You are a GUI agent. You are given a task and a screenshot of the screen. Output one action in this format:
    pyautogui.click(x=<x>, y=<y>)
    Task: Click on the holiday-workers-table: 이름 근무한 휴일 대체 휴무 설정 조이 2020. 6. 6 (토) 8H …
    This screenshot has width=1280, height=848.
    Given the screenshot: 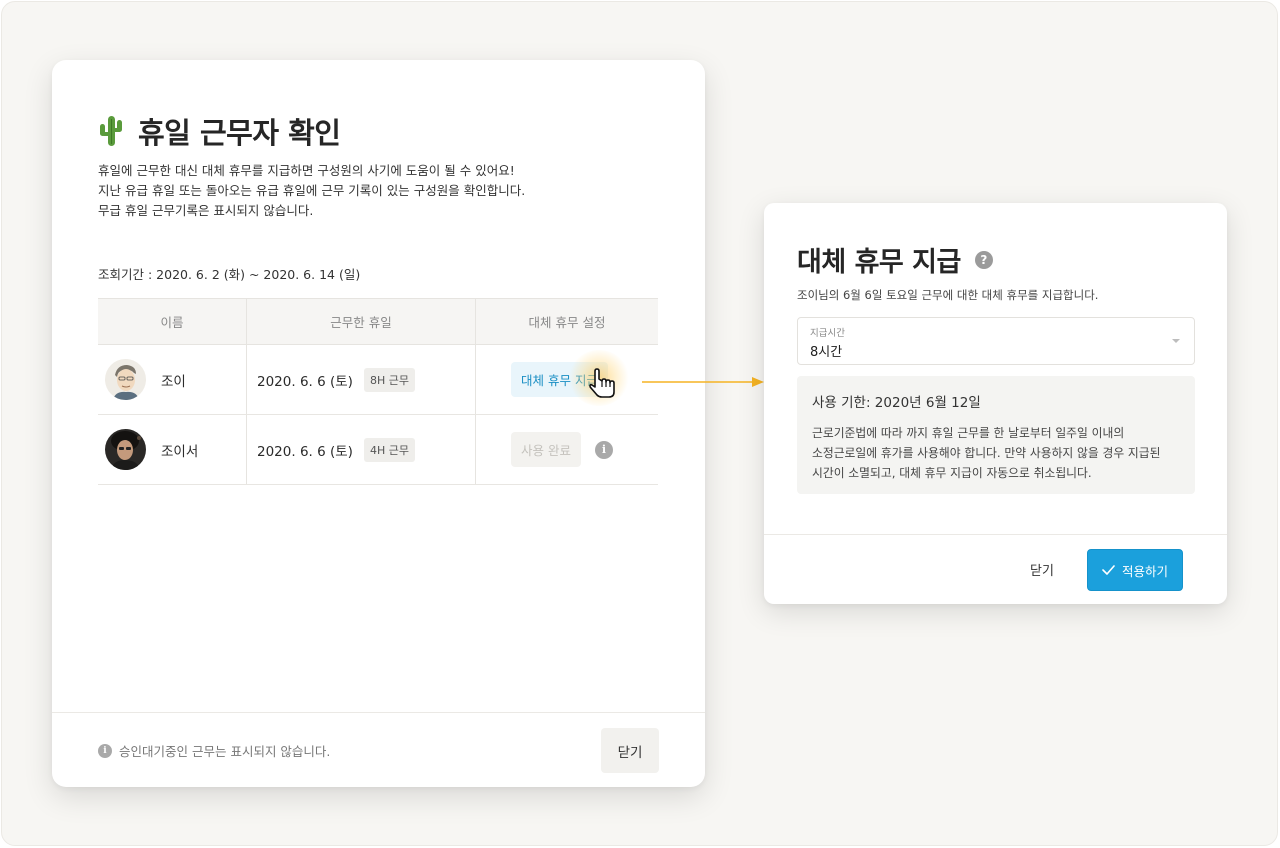 What is the action you would take?
    pyautogui.click(x=378, y=391)
    